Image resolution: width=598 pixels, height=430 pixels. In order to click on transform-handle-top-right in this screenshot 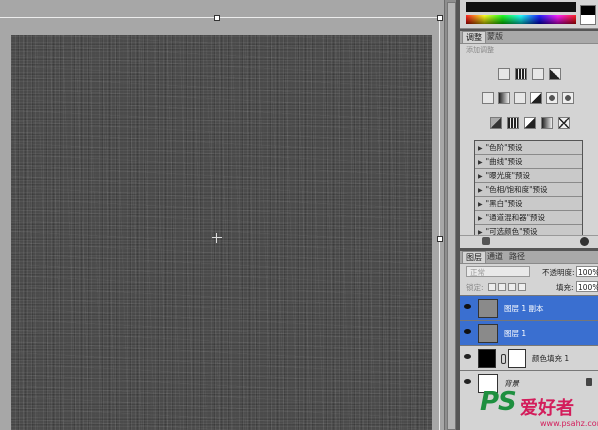, I will do `click(440, 18)`.